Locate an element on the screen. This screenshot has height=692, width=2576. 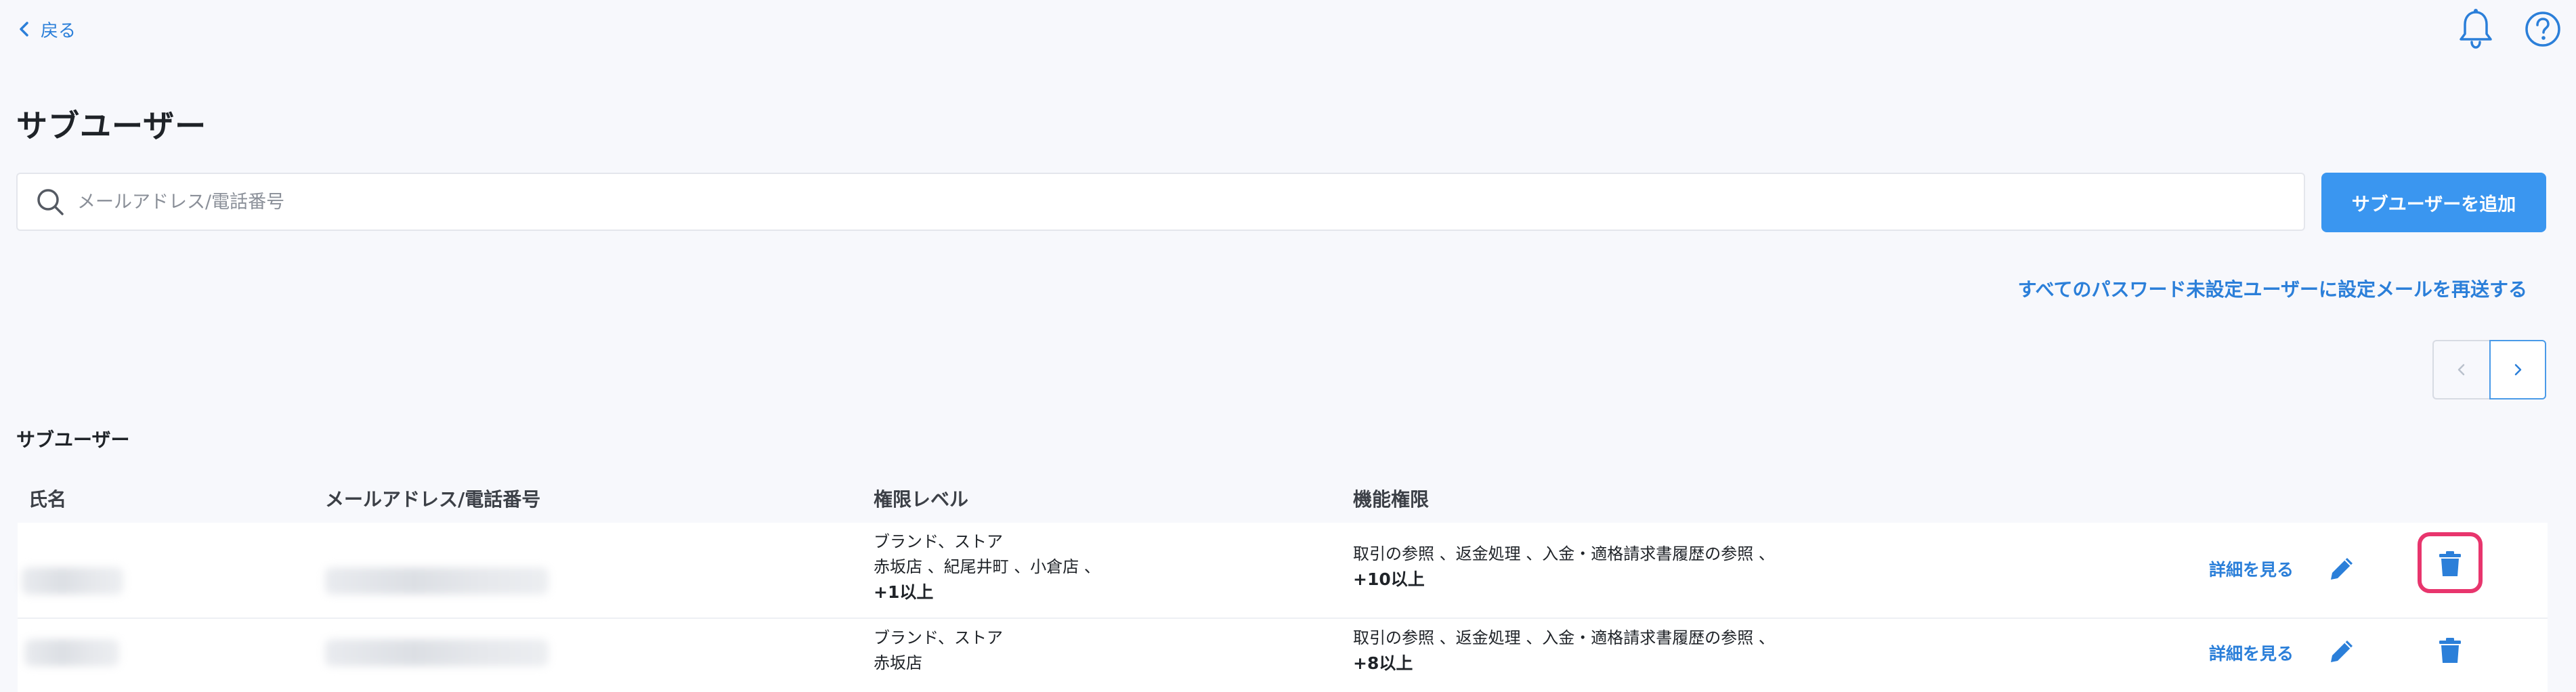
function-permission-cell: 取引の参照 、返金処理 、入金・適格請求書履歴の参照 、 +10以上 is located at coordinates (1564, 566).